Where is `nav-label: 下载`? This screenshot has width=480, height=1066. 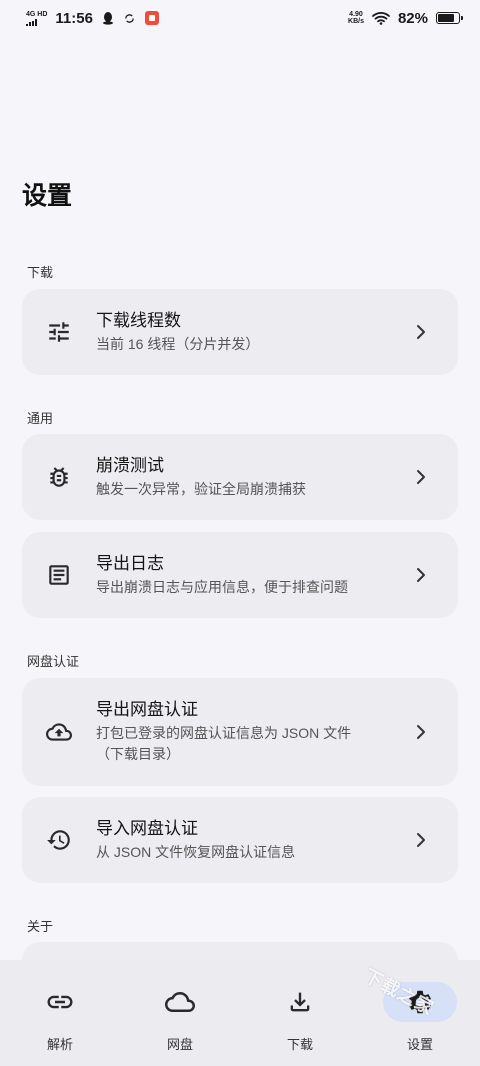
nav-label: 下载 is located at coordinates (299, 1044).